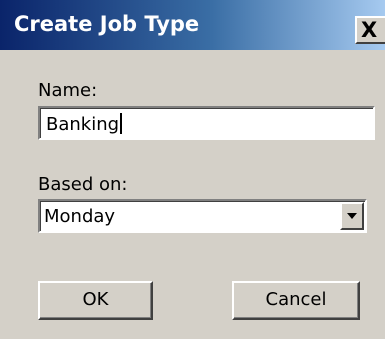 This screenshot has width=385, height=339. Describe the element at coordinates (95, 300) in the screenshot. I see `ok-button: OK` at that location.